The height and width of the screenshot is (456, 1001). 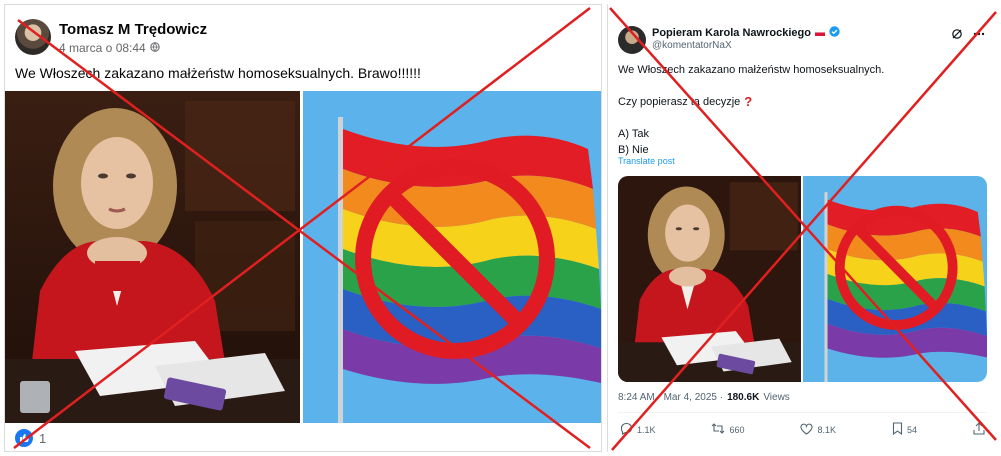 I want to click on share-icon, so click(x=979, y=429).